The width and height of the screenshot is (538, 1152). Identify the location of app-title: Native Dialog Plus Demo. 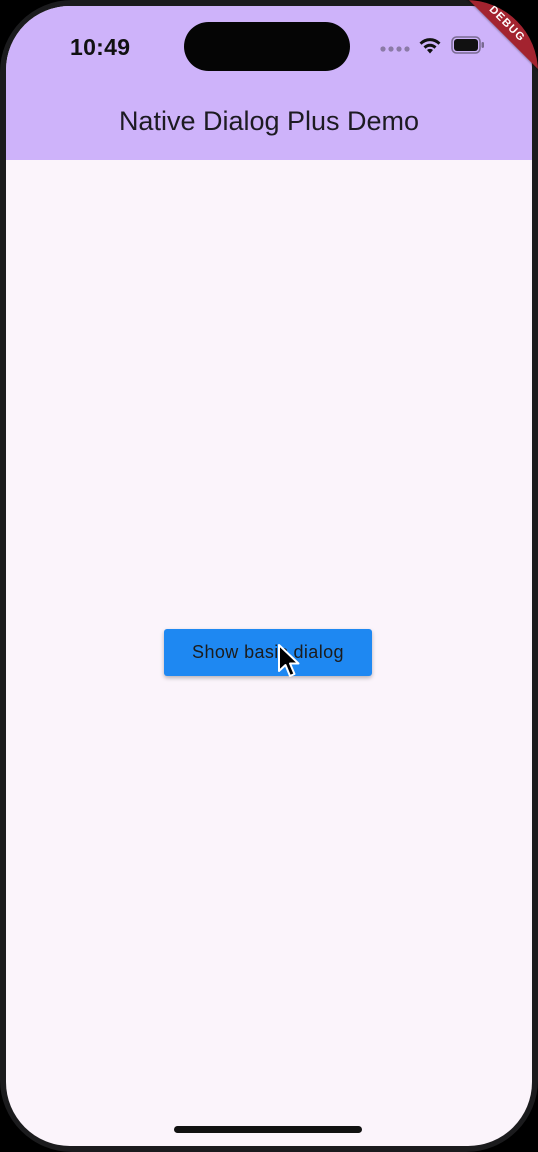
(269, 121).